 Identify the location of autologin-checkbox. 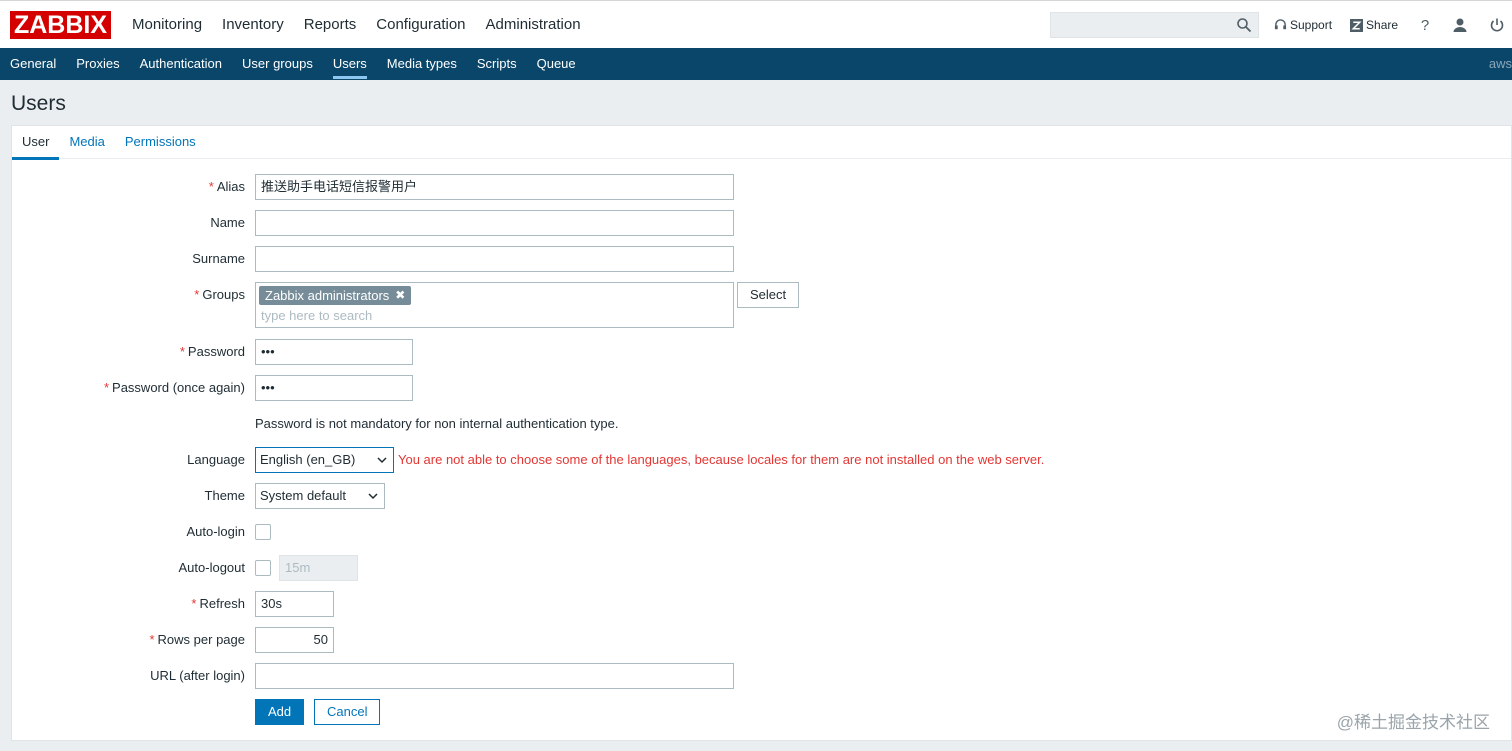
(263, 532).